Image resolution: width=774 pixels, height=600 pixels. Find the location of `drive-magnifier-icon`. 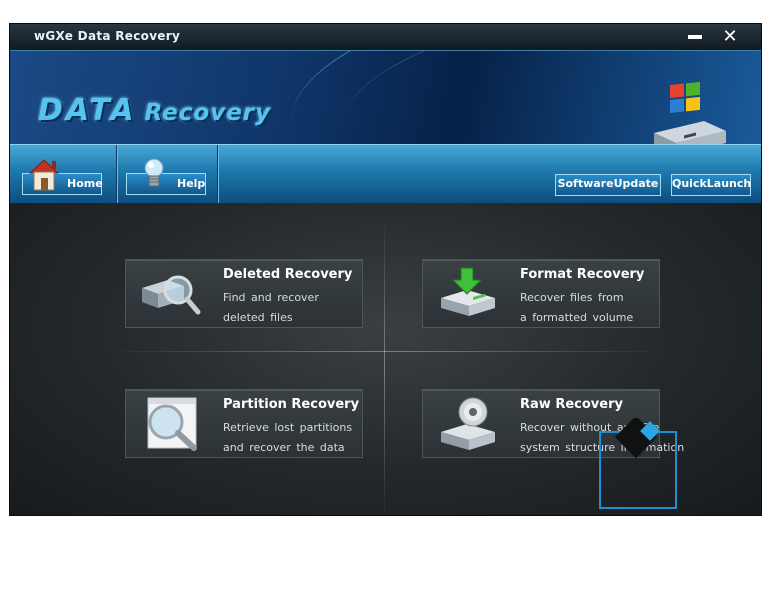

drive-magnifier-icon is located at coordinates (171, 295).